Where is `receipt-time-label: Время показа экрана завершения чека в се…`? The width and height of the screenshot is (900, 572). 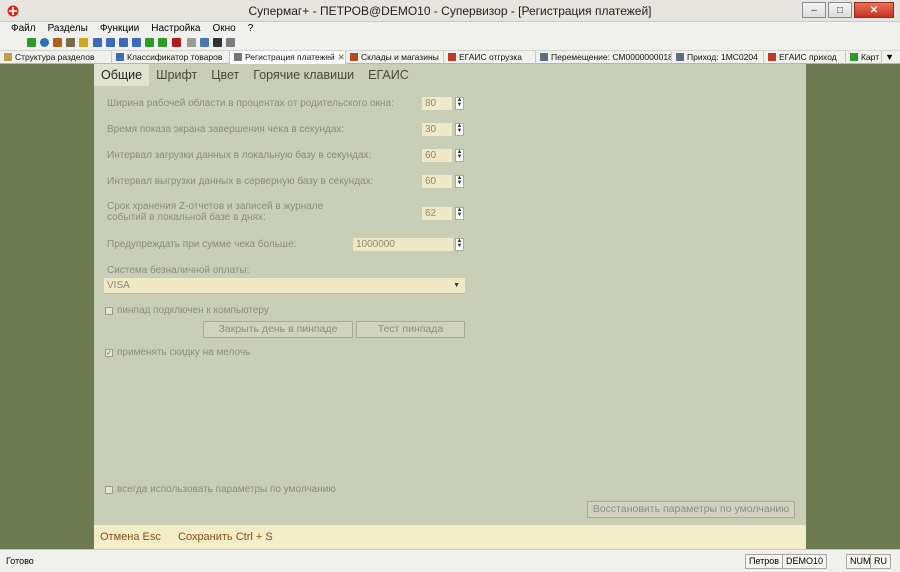
receipt-time-label: Время показа экрана завершения чека в се… is located at coordinates (226, 129).